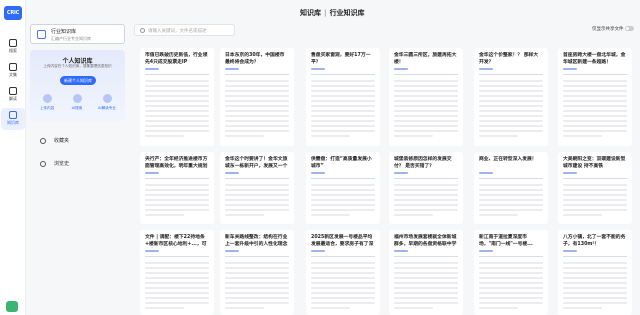  Describe the element at coordinates (255, 59) in the screenshot. I see `card-title: 日本东京的30年，中国楼市最终将会成为？` at that location.